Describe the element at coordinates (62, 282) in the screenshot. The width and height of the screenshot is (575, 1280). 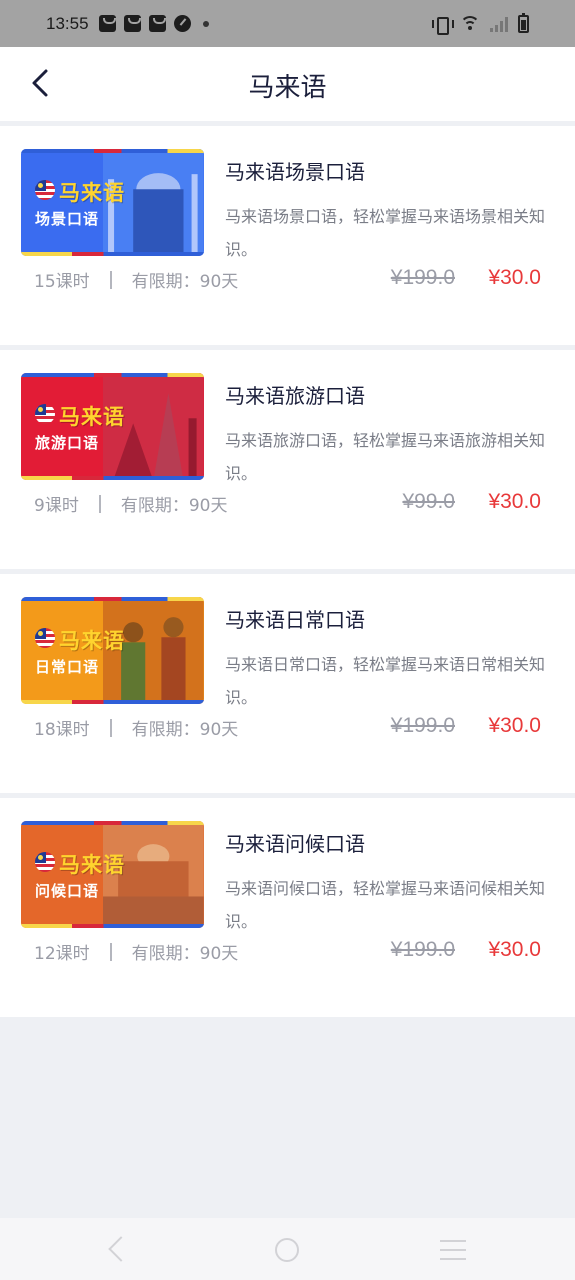
I see `lesson-count: 15课时` at that location.